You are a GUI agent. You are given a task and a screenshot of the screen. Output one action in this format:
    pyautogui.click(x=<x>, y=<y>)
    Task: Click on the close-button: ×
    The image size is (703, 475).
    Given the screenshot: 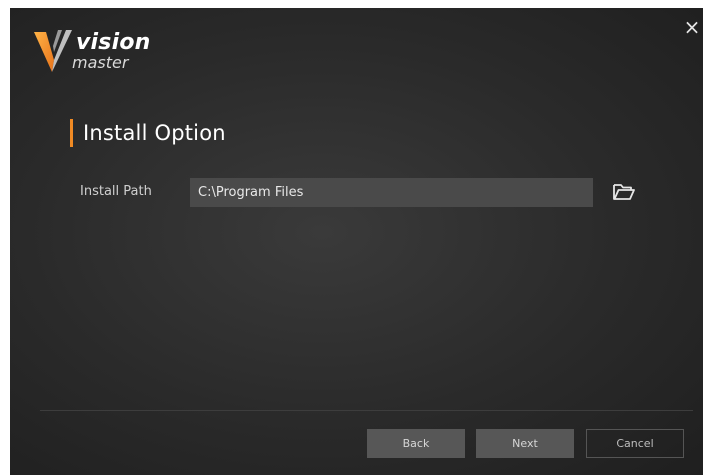 What is the action you would take?
    pyautogui.click(x=692, y=27)
    